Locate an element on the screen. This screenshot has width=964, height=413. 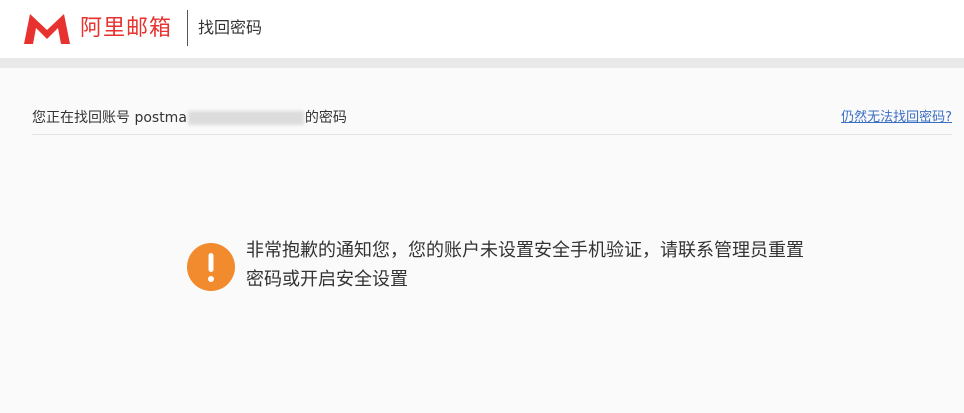
masked-account is located at coordinates (245, 118).